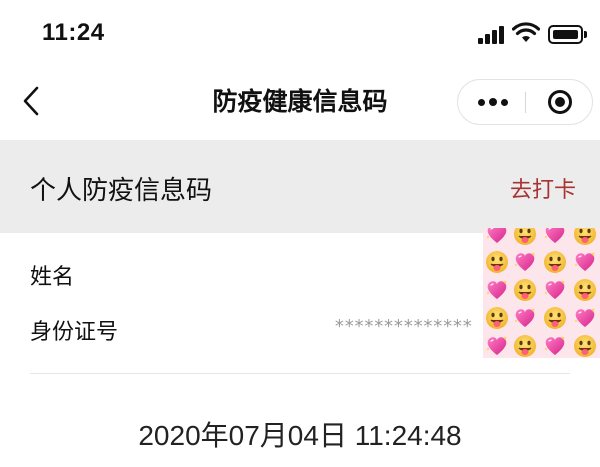  I want to click on timestamp: 2020年07月04日 11:24:48, so click(300, 435).